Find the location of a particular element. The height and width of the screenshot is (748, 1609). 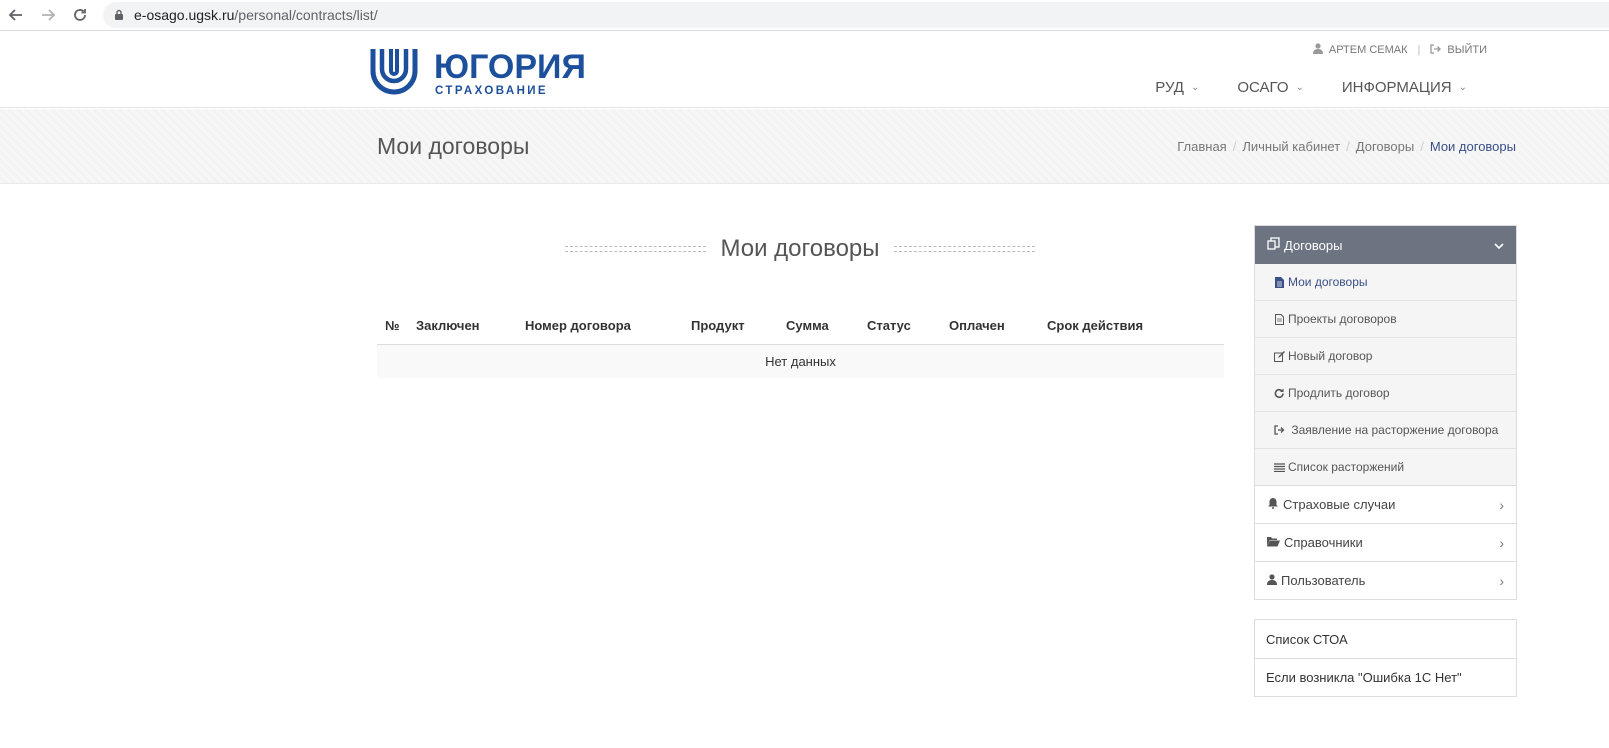

arrow-left-icon is located at coordinates (15, 15).